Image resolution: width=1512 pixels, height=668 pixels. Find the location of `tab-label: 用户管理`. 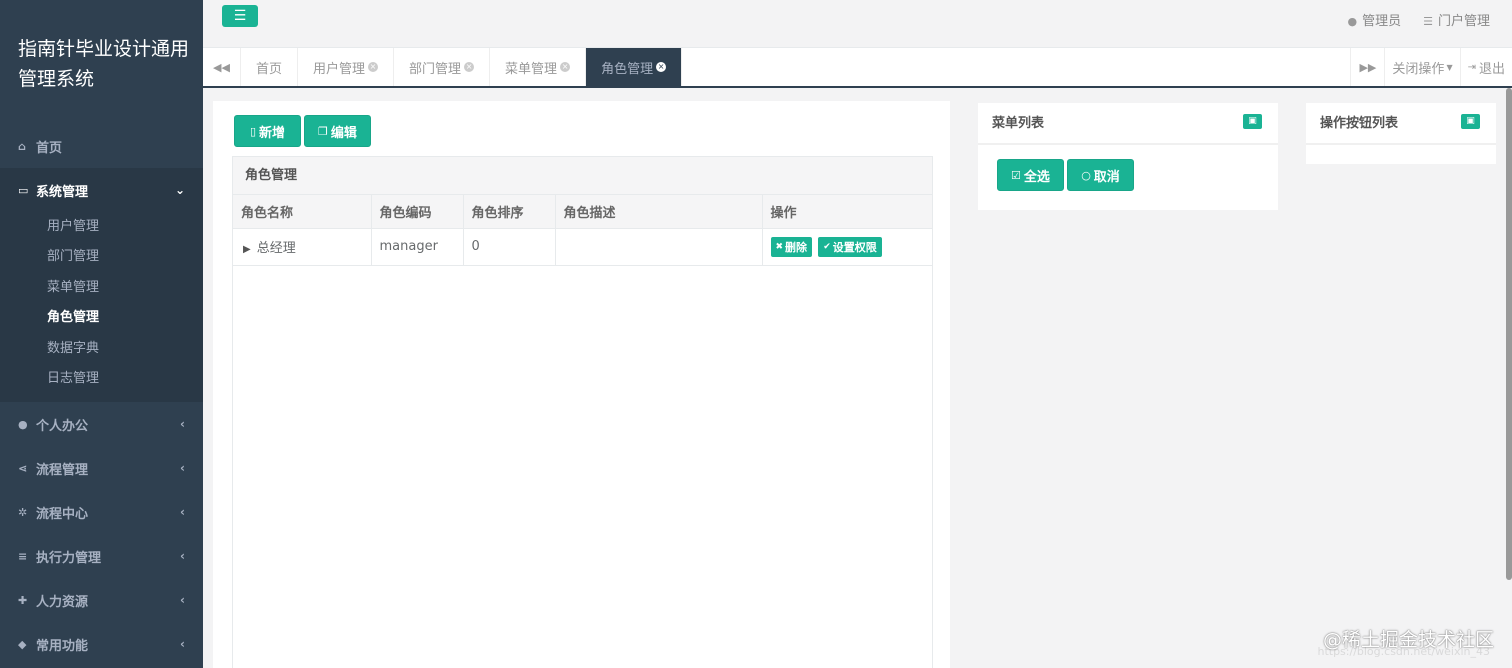

tab-label: 用户管理 is located at coordinates (339, 69).